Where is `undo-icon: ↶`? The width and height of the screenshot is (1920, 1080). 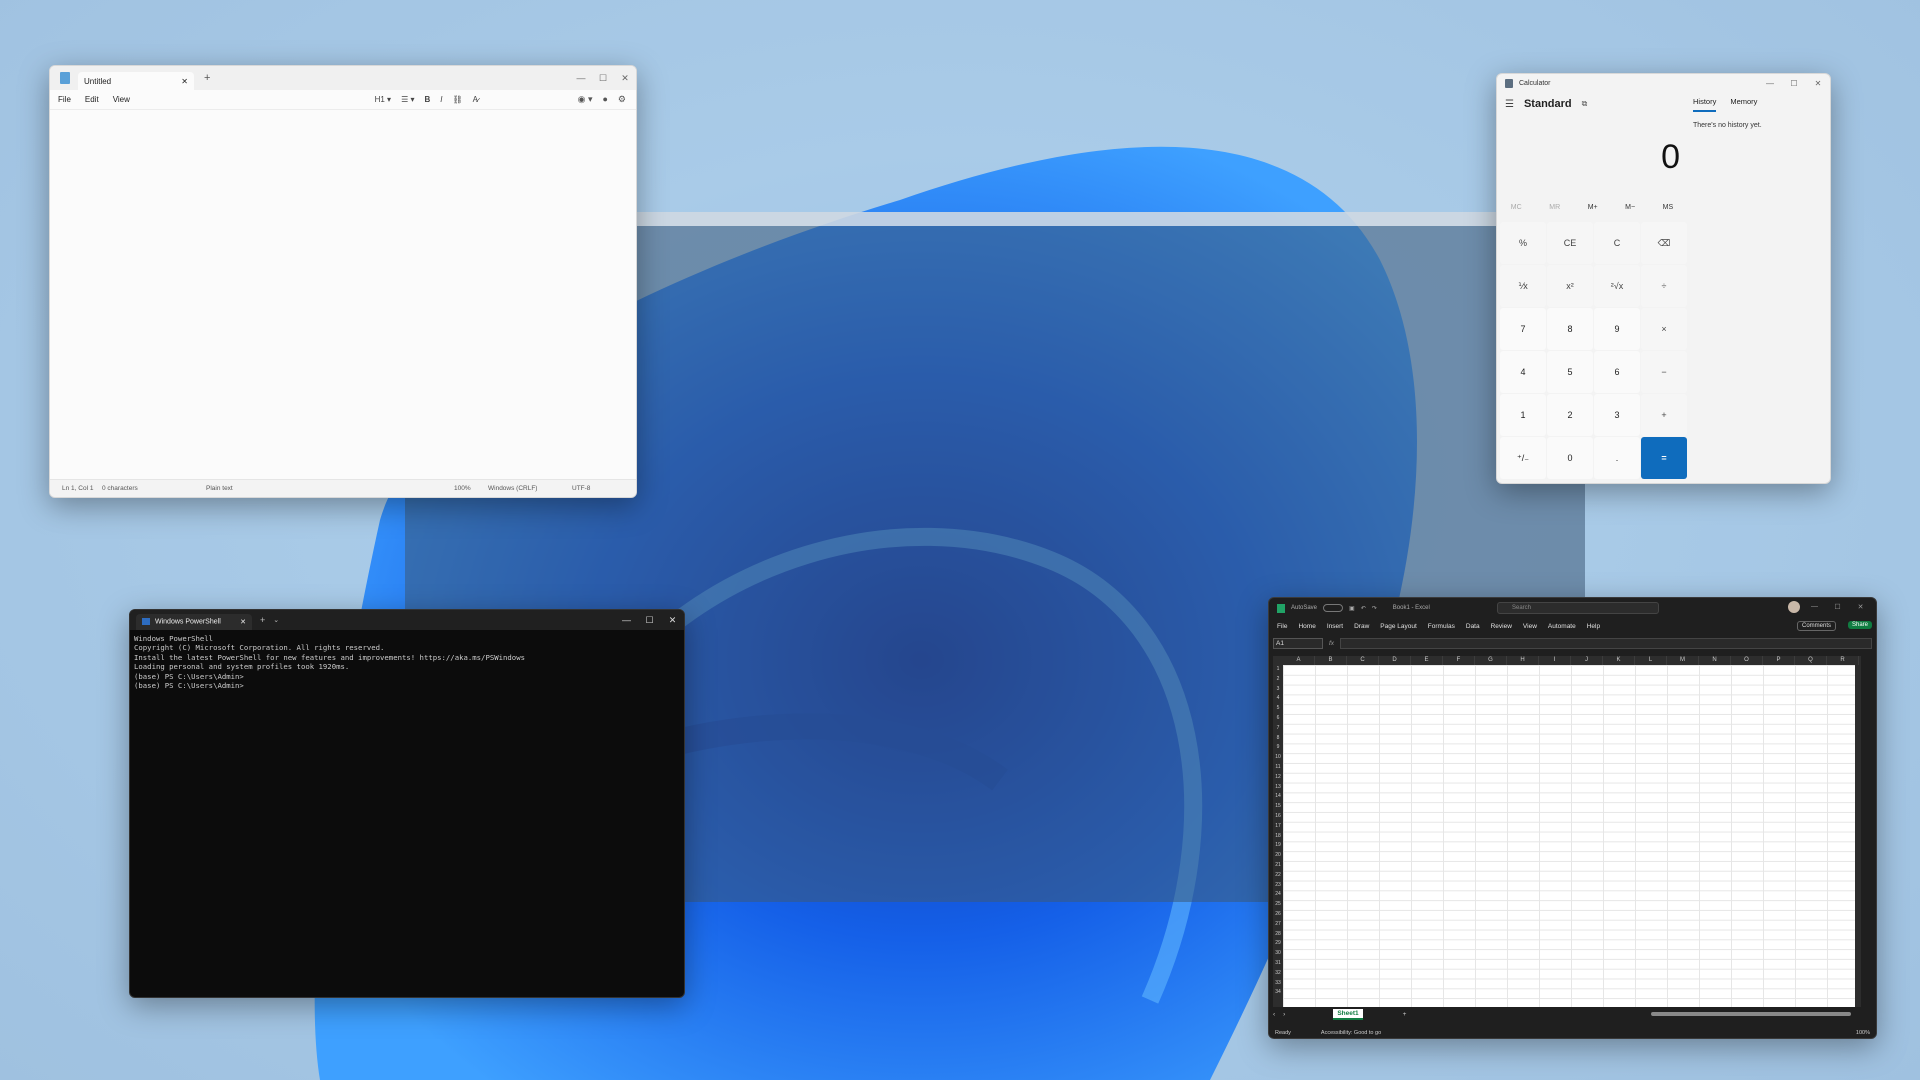 undo-icon: ↶ is located at coordinates (1363, 608).